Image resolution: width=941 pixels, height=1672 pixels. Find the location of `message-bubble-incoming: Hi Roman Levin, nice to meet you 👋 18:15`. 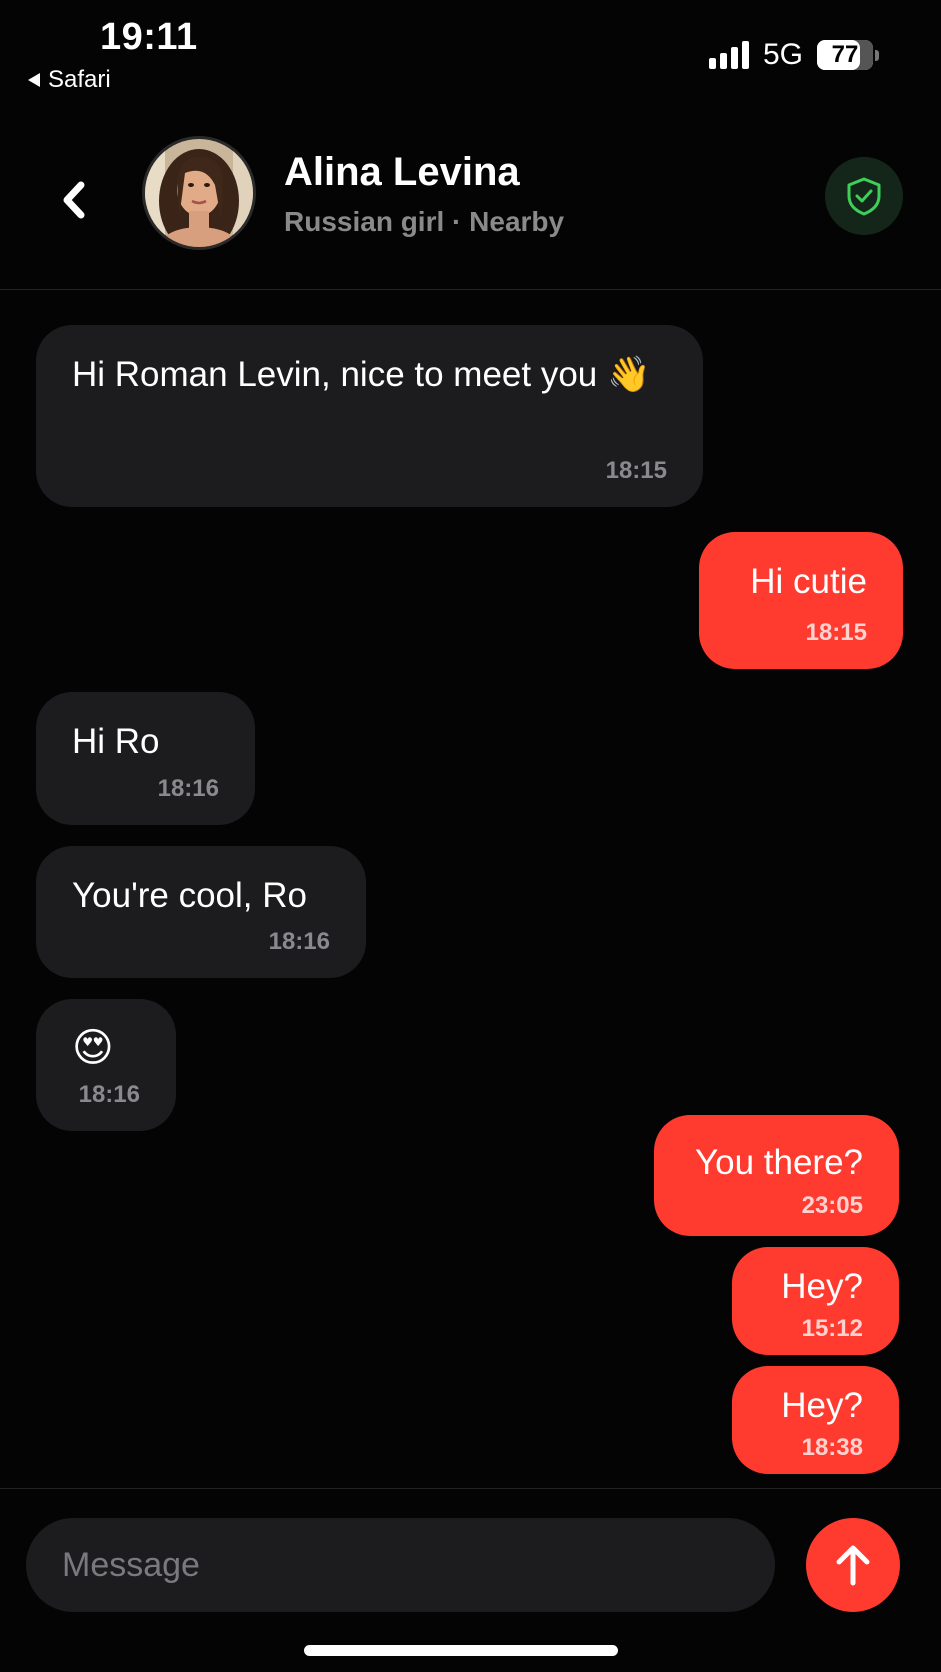

message-bubble-incoming: Hi Roman Levin, nice to meet you 👋 18:15 is located at coordinates (369, 416).